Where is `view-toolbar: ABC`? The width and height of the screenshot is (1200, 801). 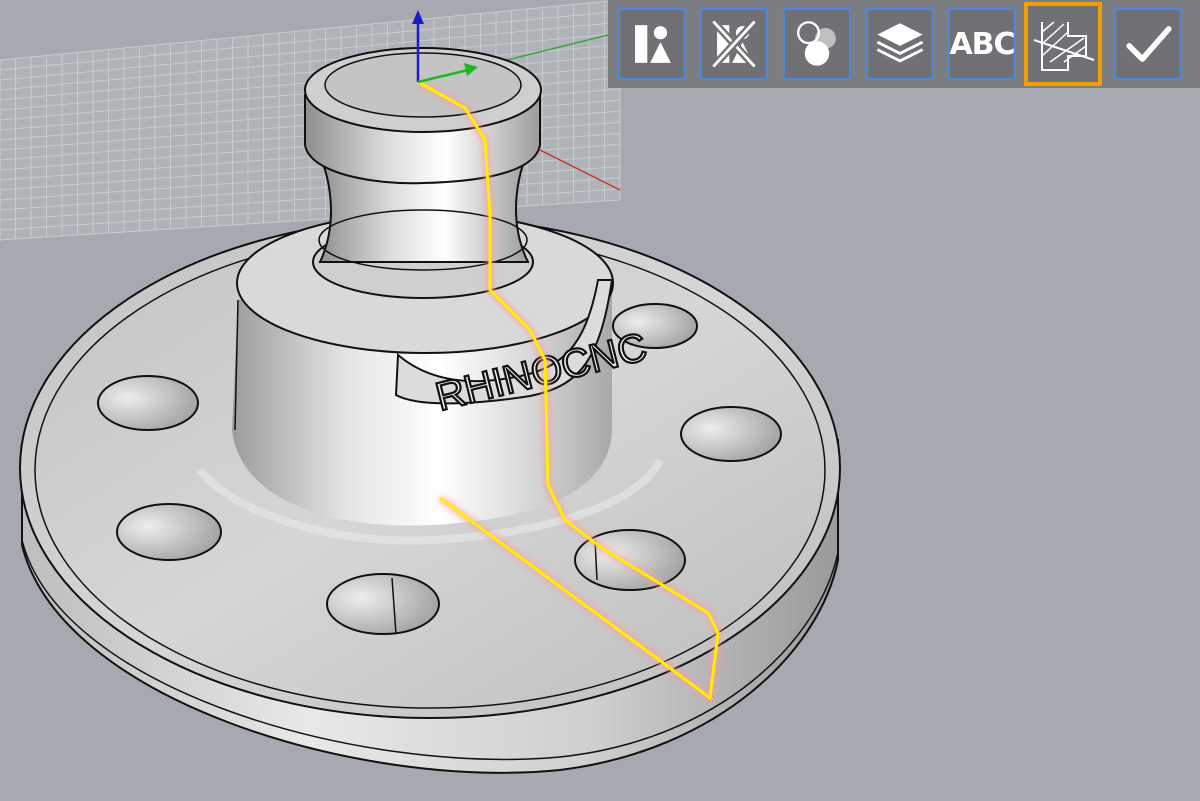
view-toolbar: ABC is located at coordinates (904, 44).